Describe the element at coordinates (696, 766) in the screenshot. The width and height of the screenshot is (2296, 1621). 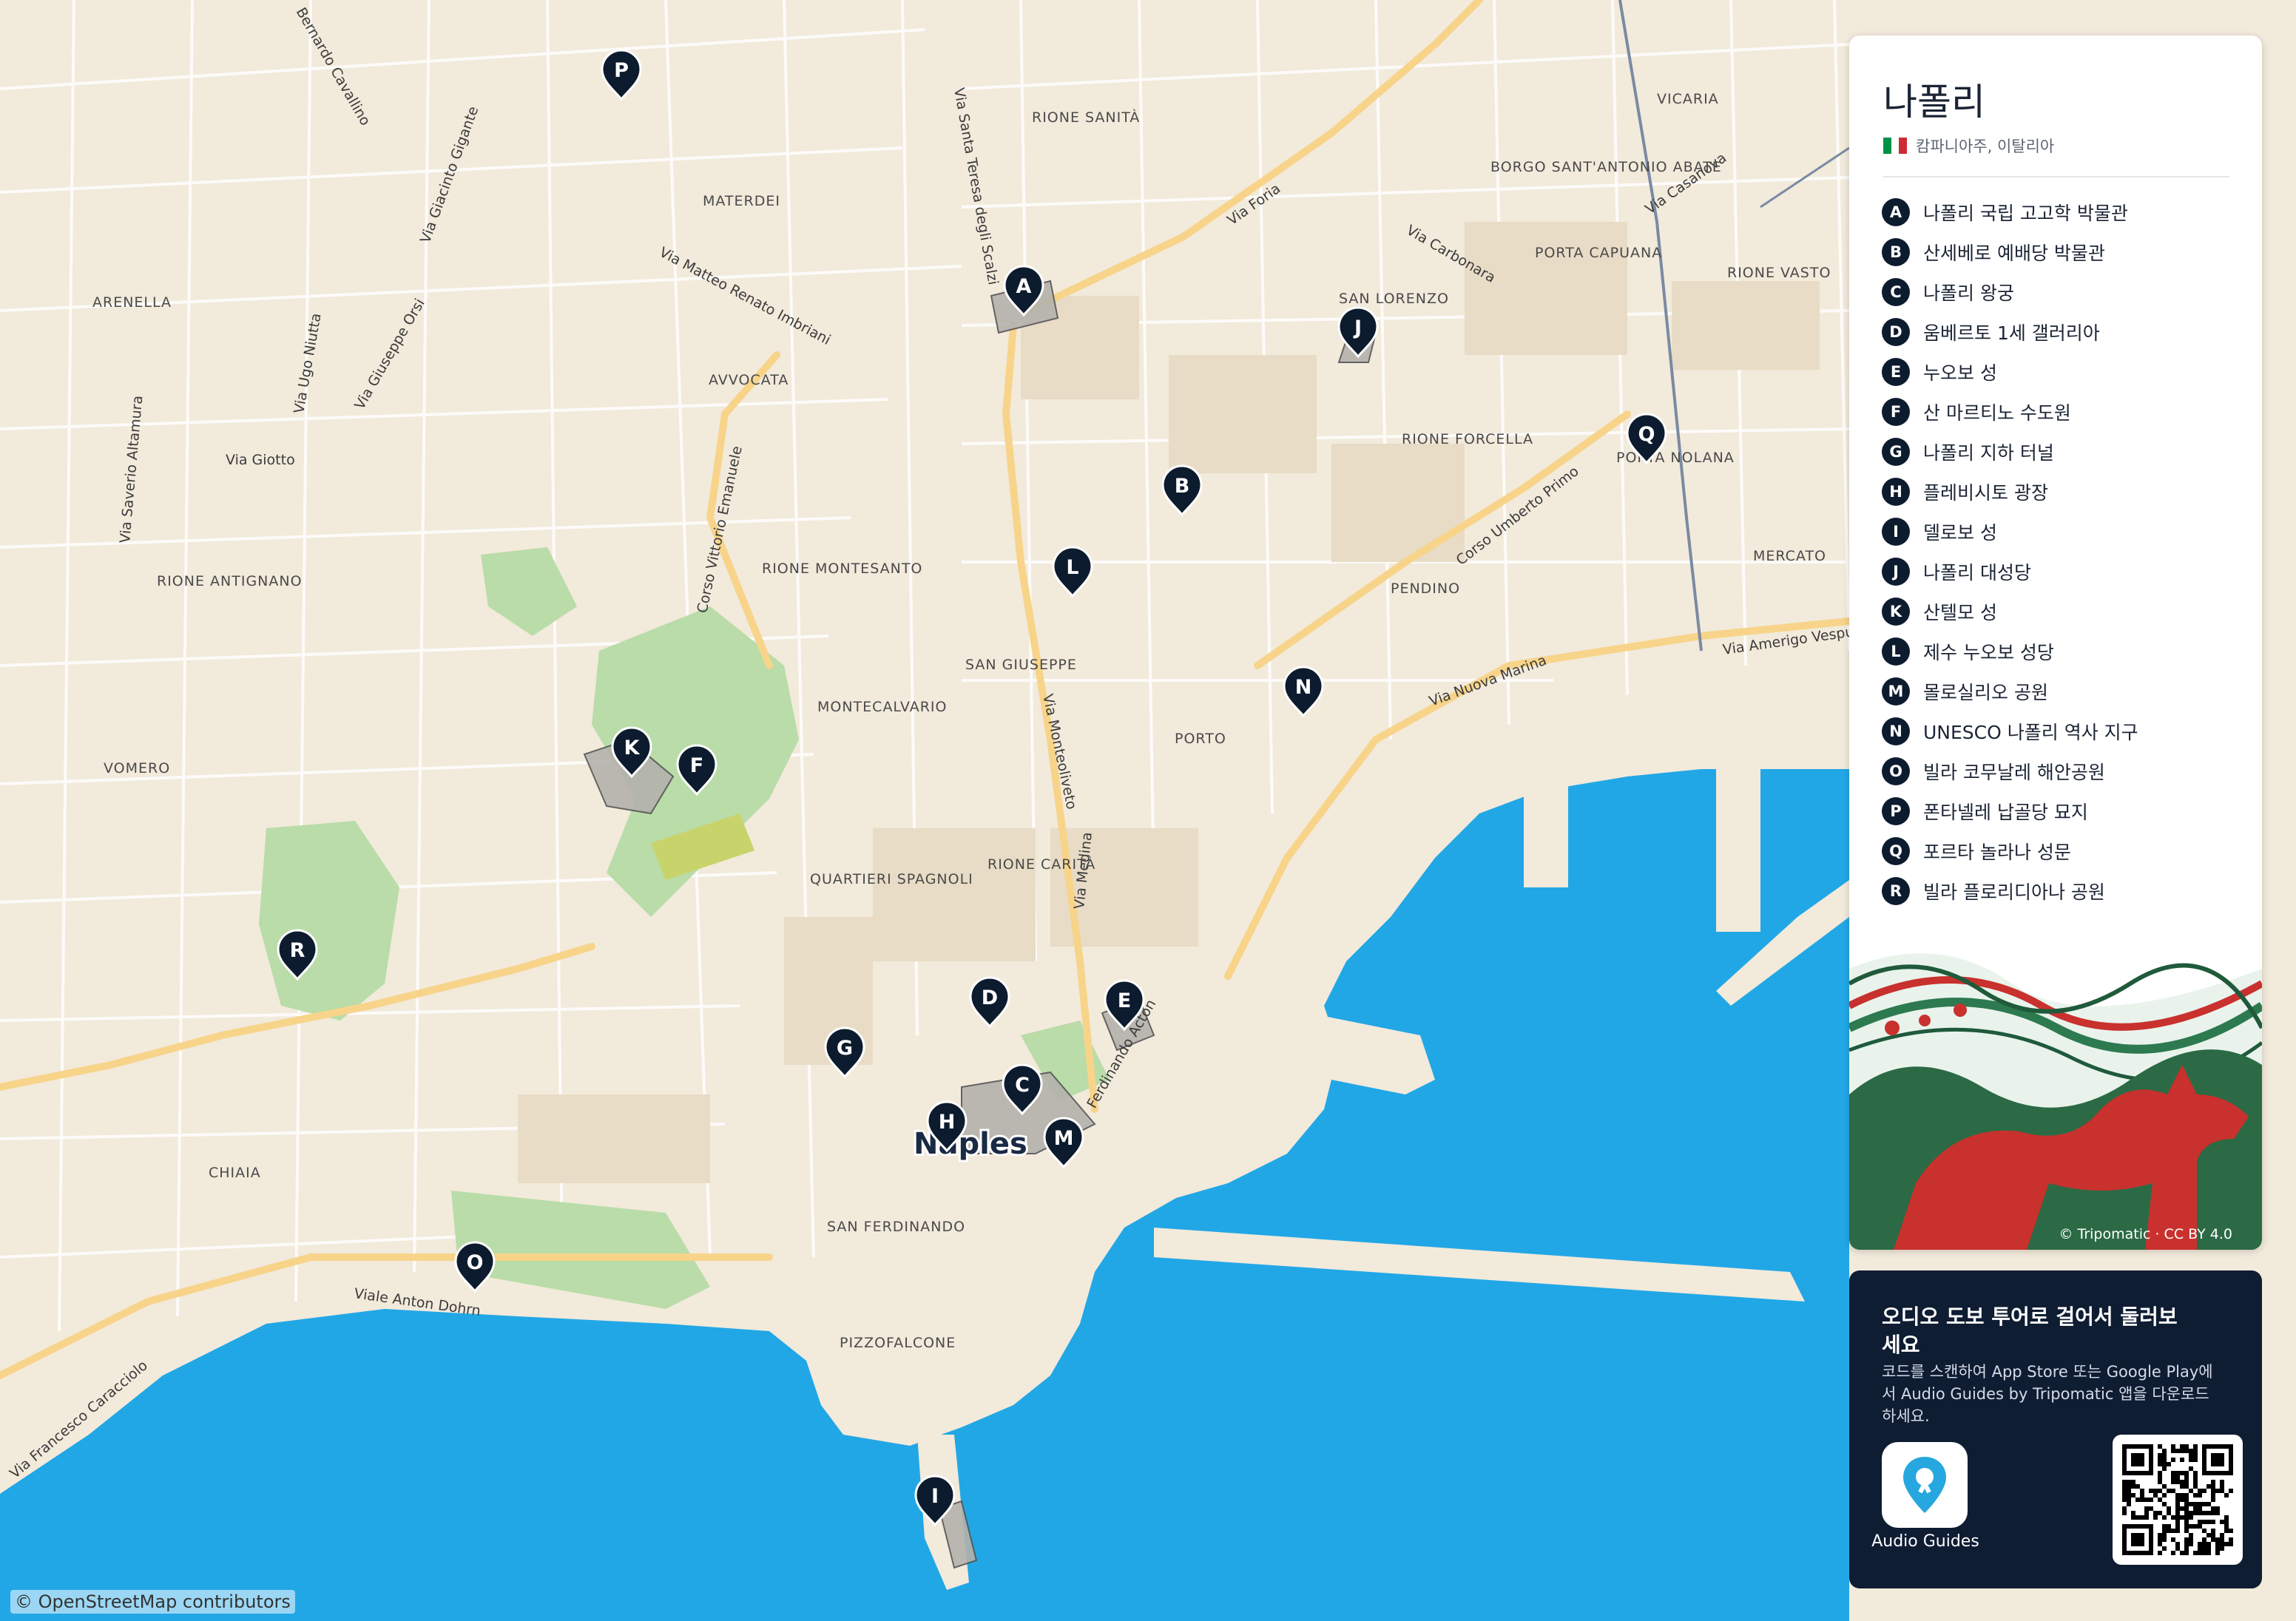
I see `pin-letter: F` at that location.